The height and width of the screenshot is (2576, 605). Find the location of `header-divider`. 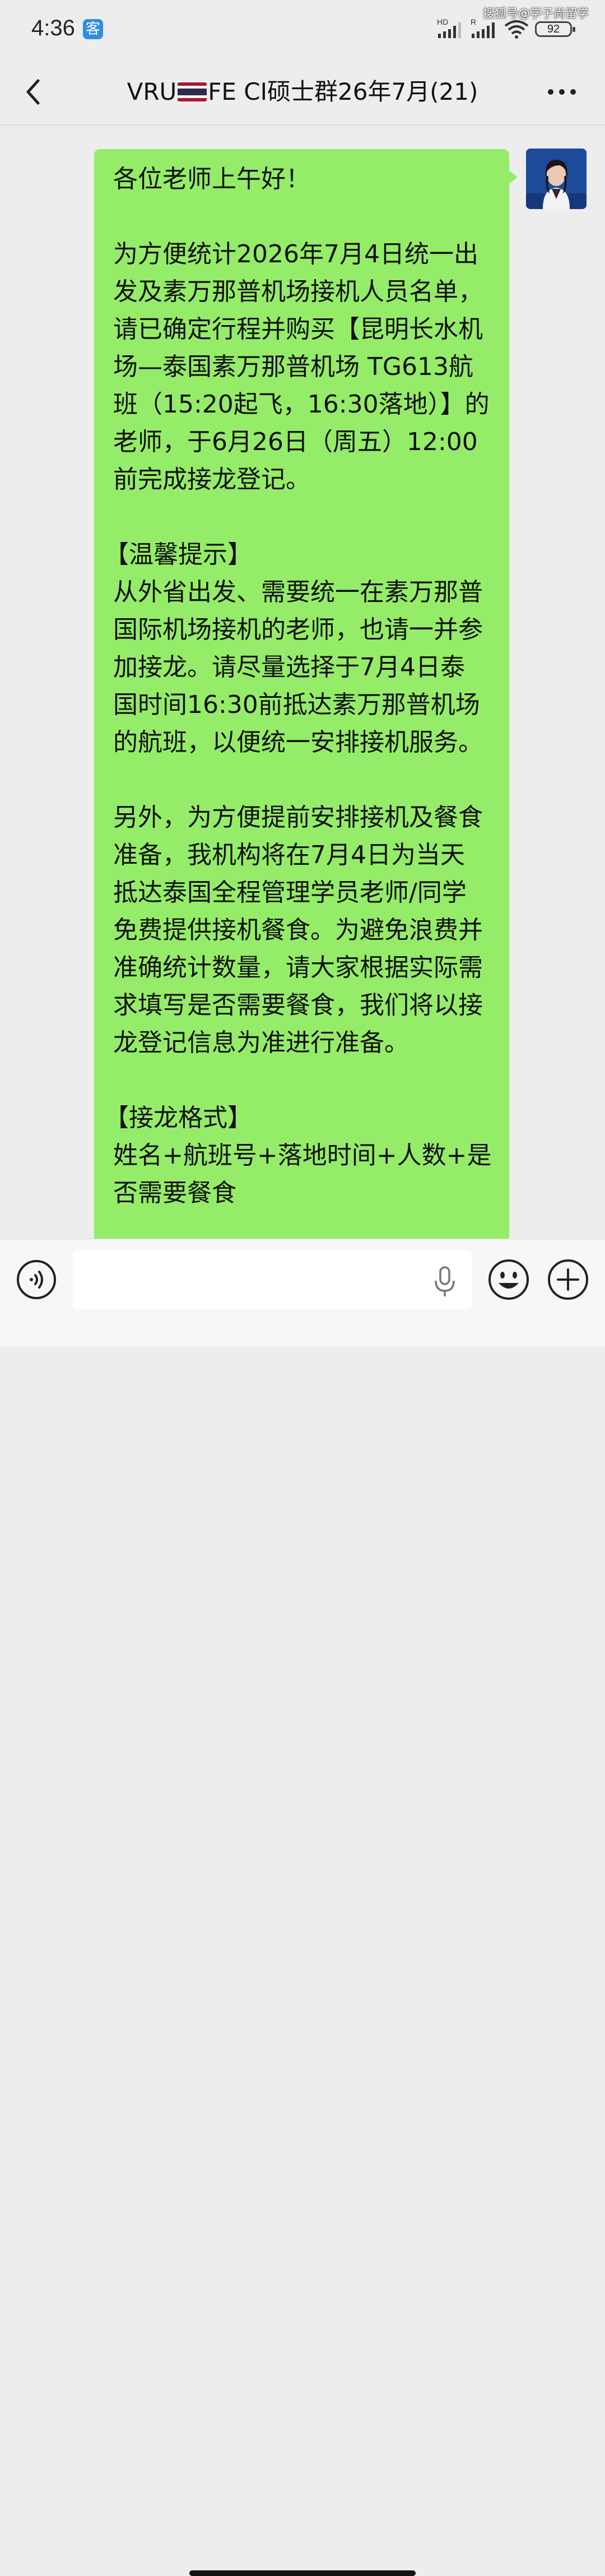

header-divider is located at coordinates (302, 125).